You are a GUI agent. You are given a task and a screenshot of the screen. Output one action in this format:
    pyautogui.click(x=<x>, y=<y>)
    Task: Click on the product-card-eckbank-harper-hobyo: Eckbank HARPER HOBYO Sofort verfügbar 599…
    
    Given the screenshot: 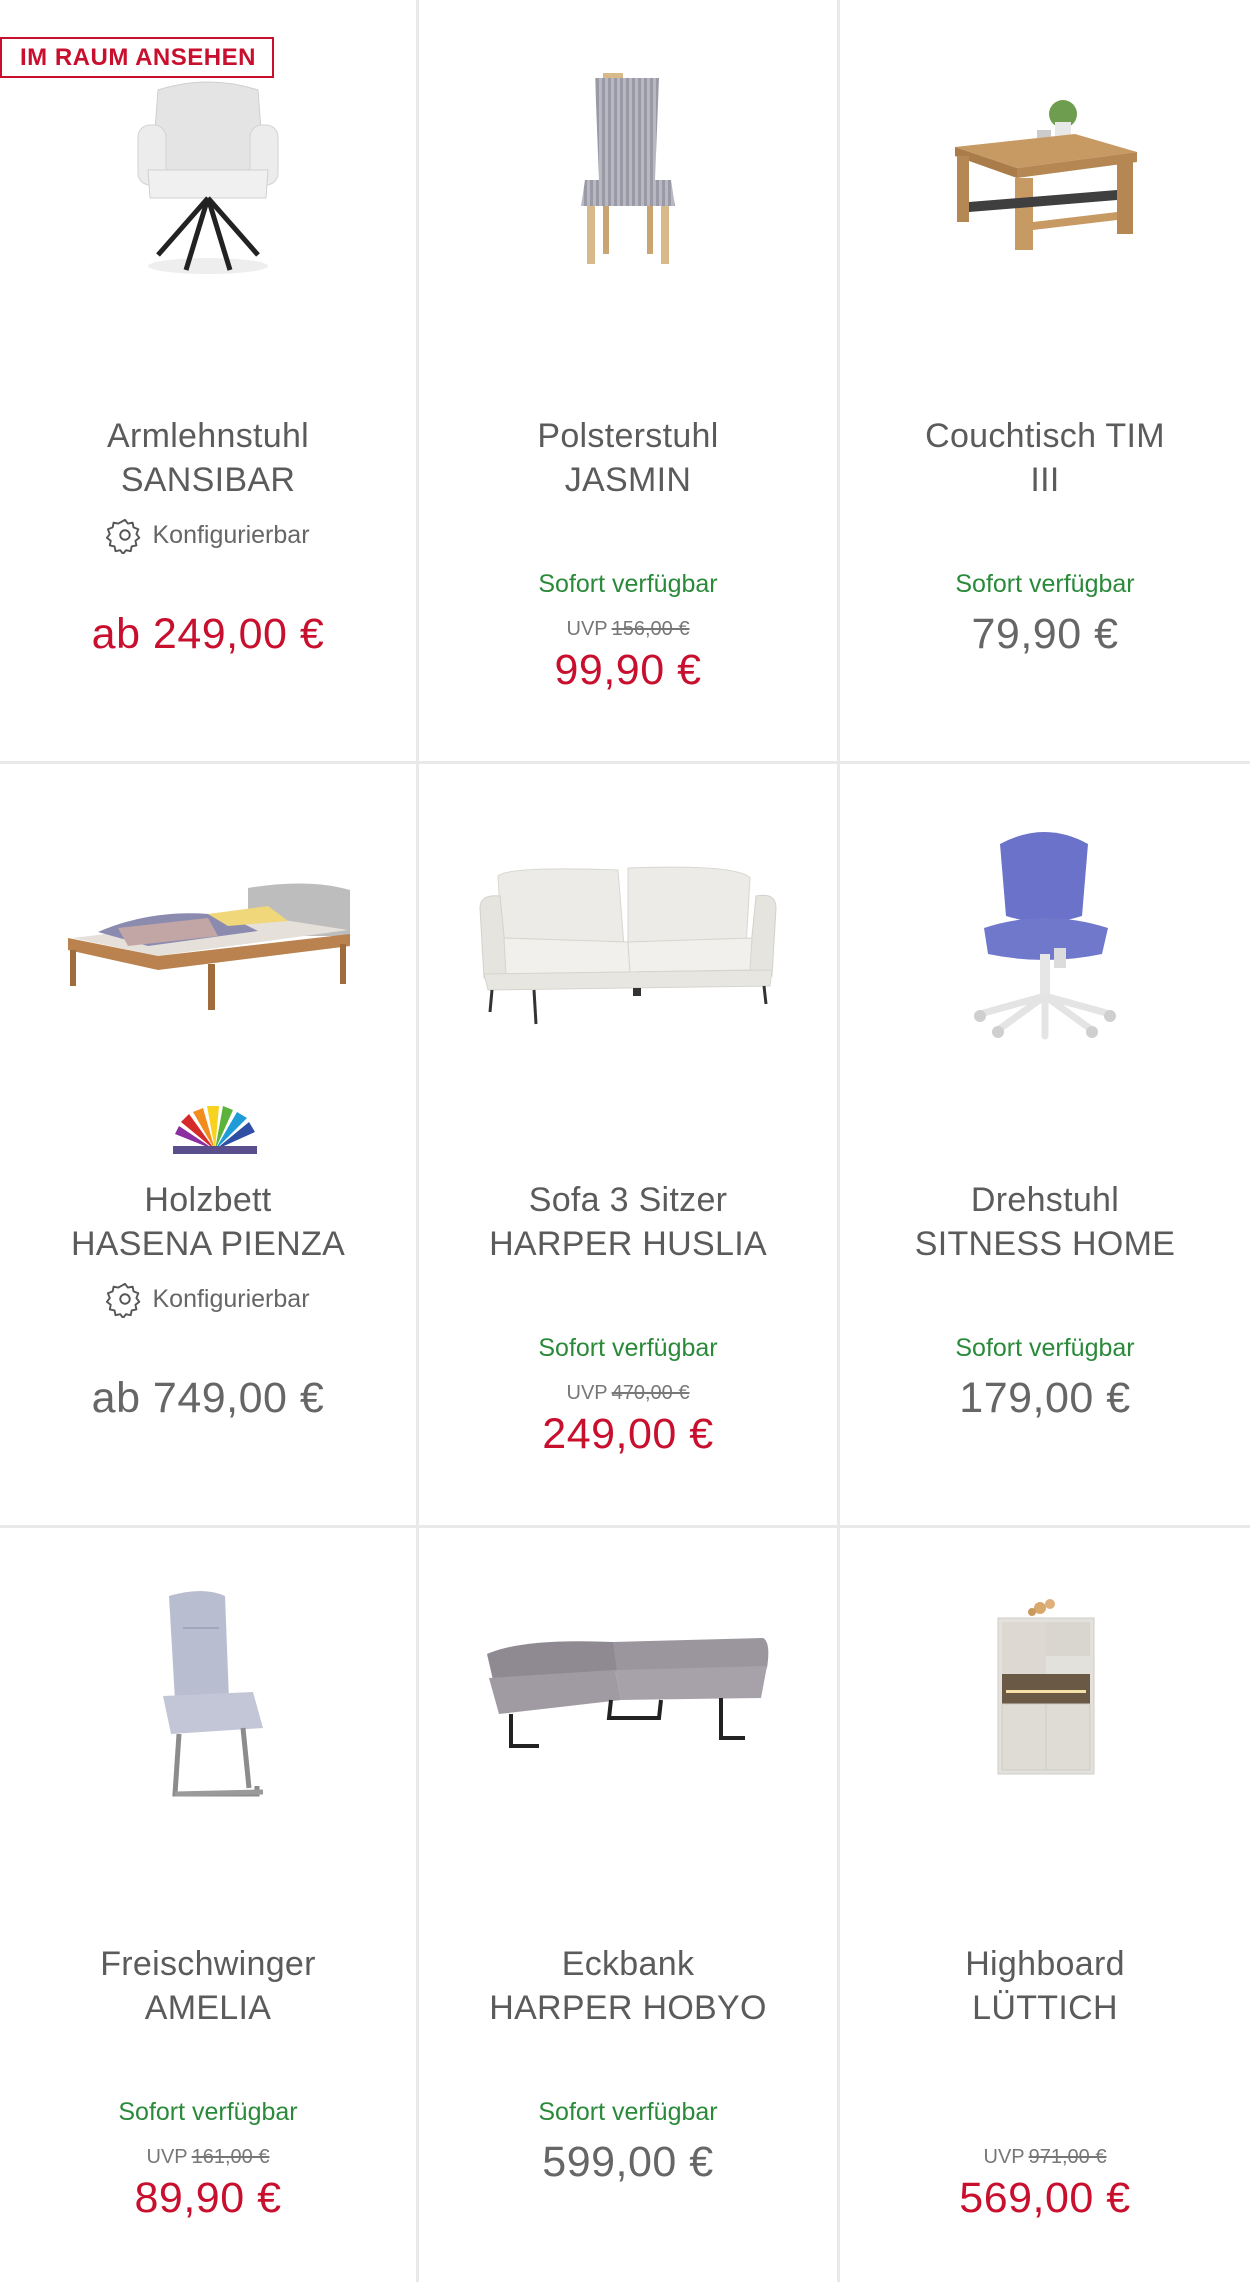 What is the action you would take?
    pyautogui.click(x=629, y=1905)
    